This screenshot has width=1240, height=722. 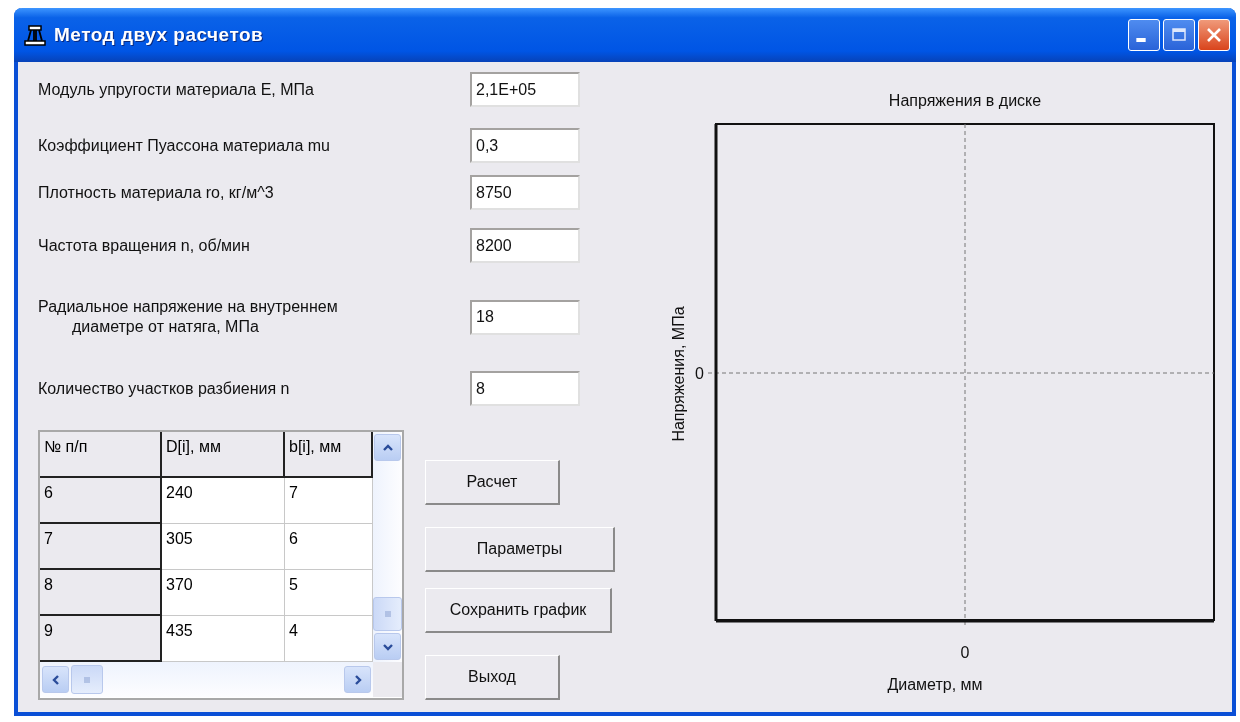 What do you see at coordinates (387, 679) in the screenshot?
I see `scrollbar-corner` at bounding box center [387, 679].